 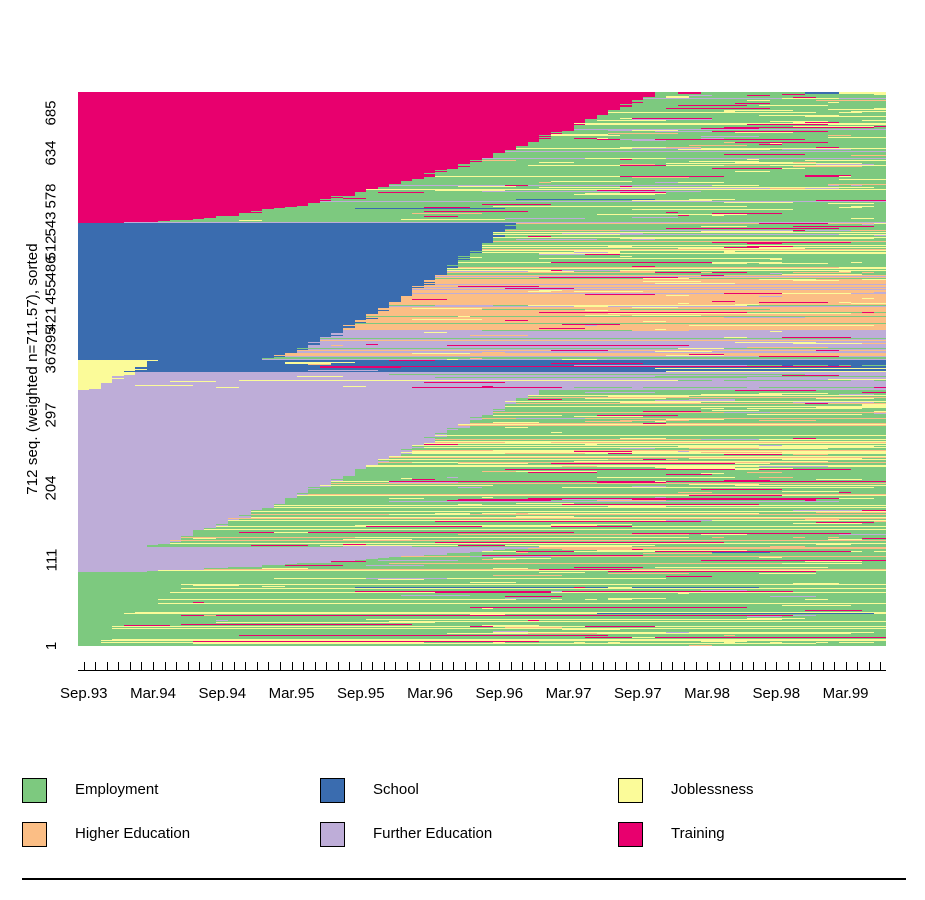 What do you see at coordinates (433, 833) in the screenshot?
I see `legend-label: Further Education` at bounding box center [433, 833].